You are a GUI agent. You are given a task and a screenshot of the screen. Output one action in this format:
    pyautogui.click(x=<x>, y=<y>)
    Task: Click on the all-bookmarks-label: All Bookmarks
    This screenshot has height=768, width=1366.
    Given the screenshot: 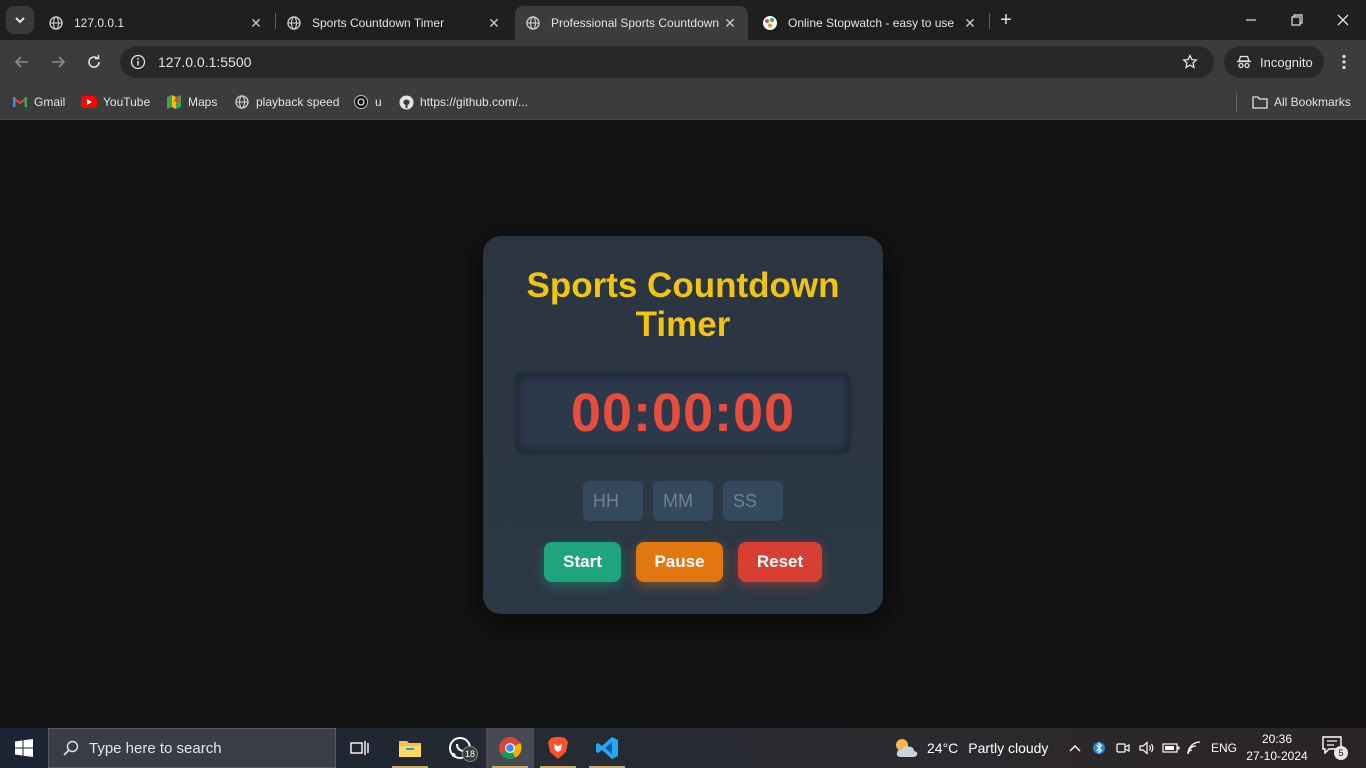 What is the action you would take?
    pyautogui.click(x=1312, y=102)
    